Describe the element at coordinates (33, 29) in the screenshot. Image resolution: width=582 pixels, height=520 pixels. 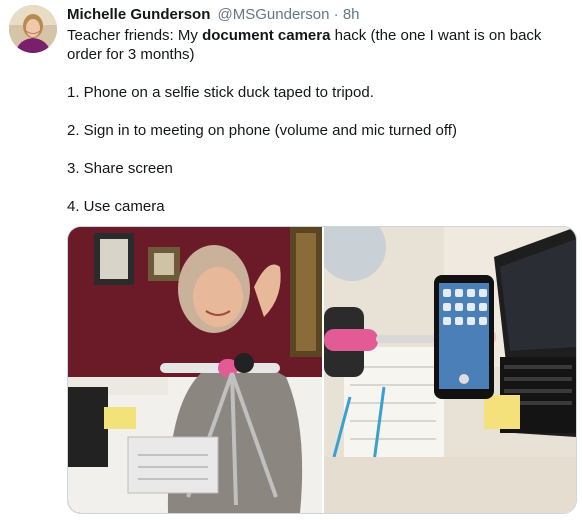
I see `avatar` at that location.